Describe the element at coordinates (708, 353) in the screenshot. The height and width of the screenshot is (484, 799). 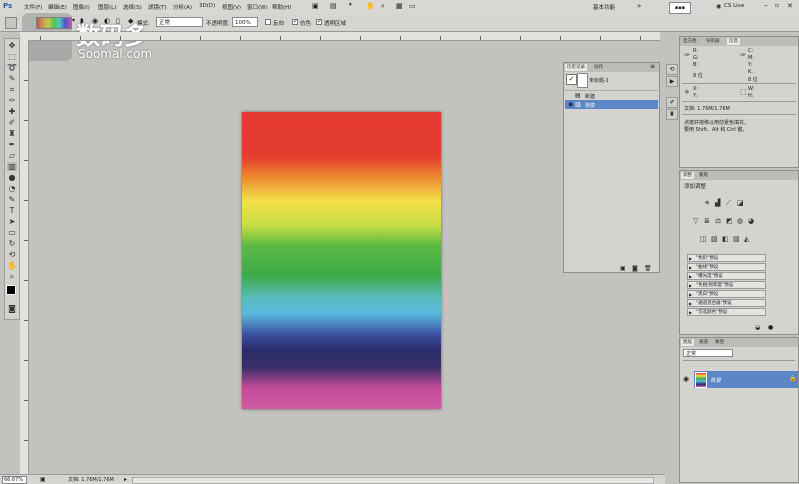
I see `blend-mode-select: 正常` at that location.